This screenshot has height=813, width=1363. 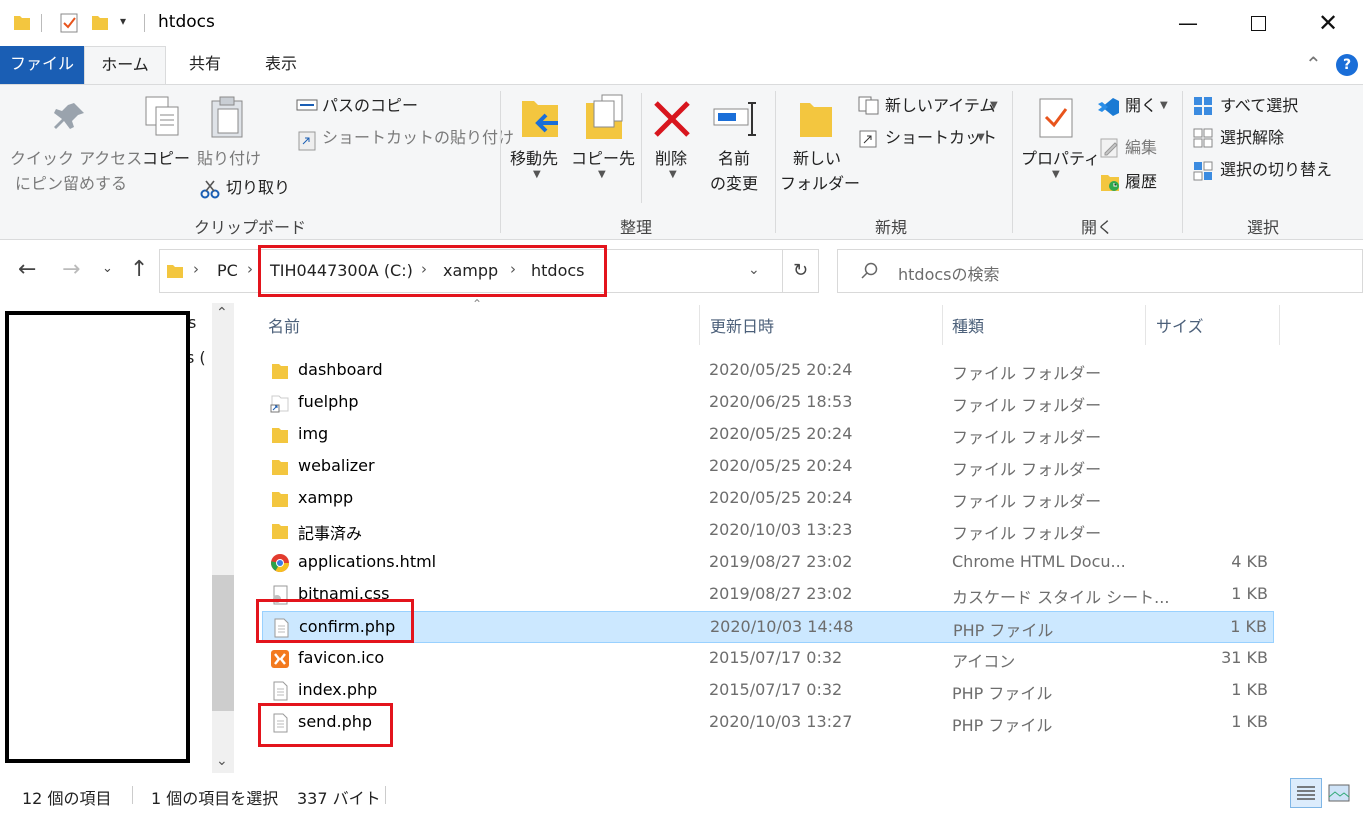 What do you see at coordinates (940, 106) in the screenshot?
I see `new-item-button: 新しいアイテム` at bounding box center [940, 106].